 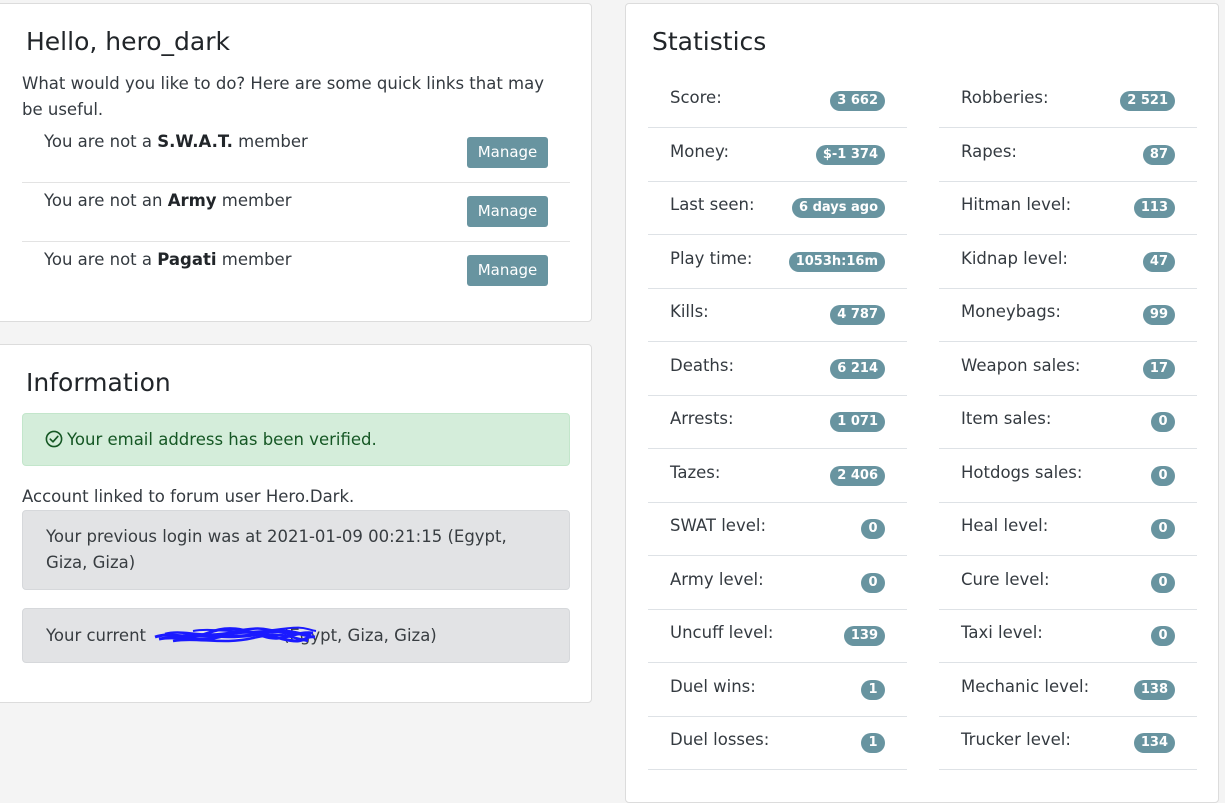 What do you see at coordinates (1022, 472) in the screenshot?
I see `stat-label: Hotdogs sales:` at bounding box center [1022, 472].